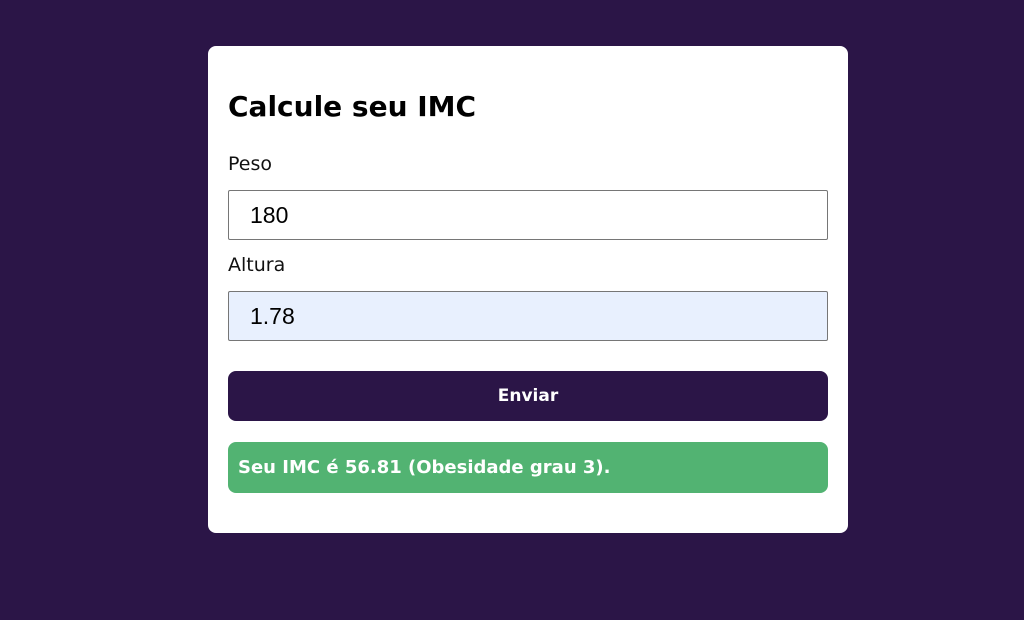  What do you see at coordinates (250, 164) in the screenshot?
I see `peso-label: Peso` at bounding box center [250, 164].